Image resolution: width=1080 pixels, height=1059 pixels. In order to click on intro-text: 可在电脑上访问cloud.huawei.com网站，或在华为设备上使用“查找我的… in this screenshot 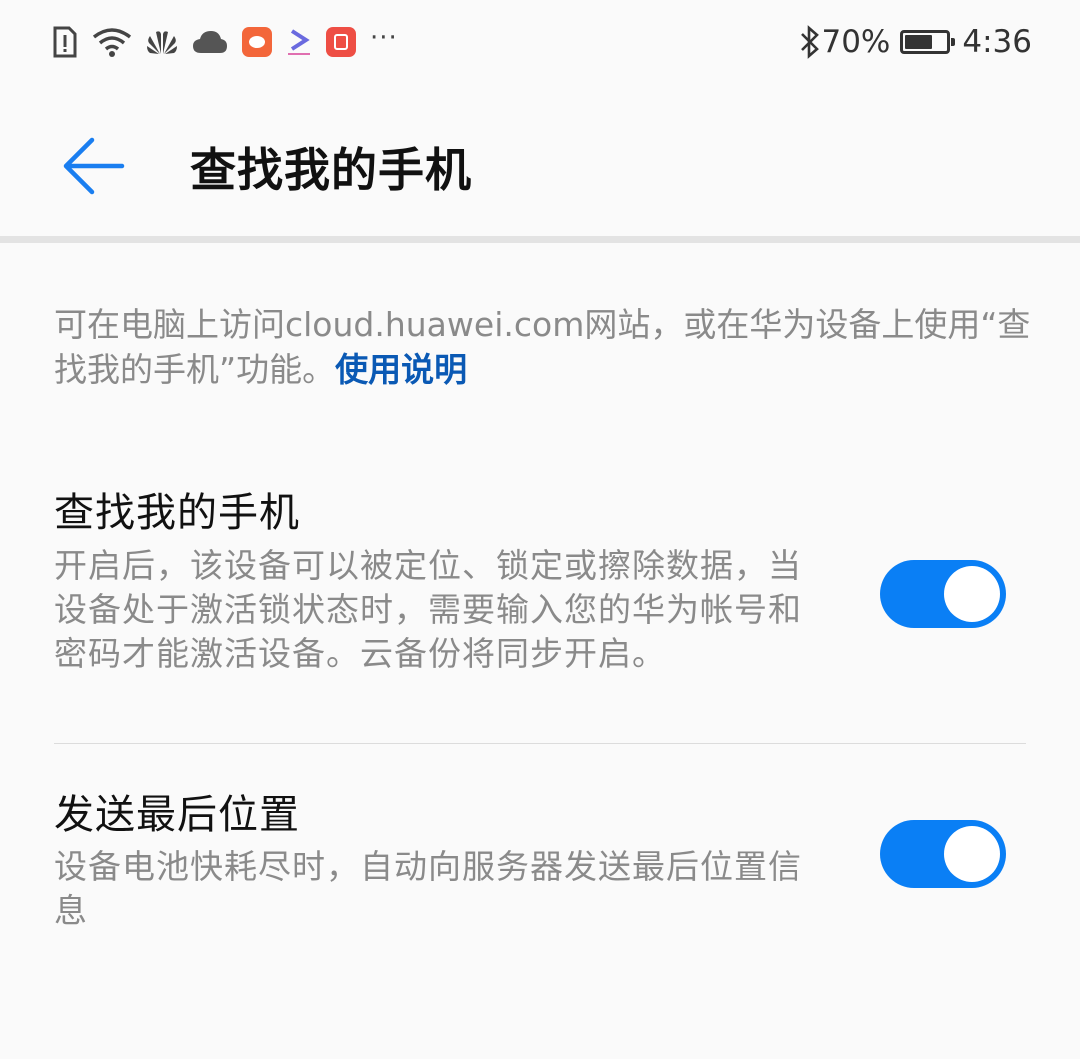, I will do `click(544, 347)`.